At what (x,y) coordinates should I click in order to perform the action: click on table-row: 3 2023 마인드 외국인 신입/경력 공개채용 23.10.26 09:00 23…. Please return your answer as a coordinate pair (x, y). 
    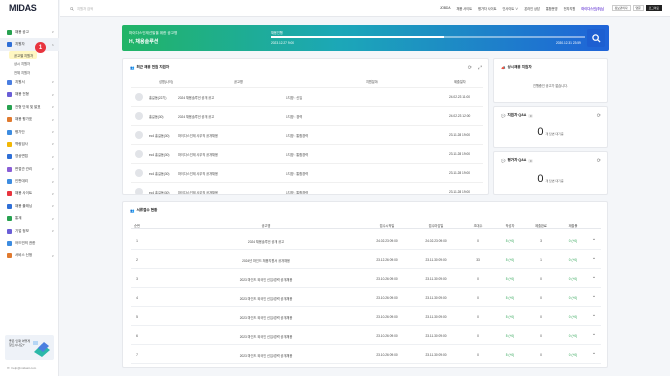
    Looking at the image, I should click on (366, 278).